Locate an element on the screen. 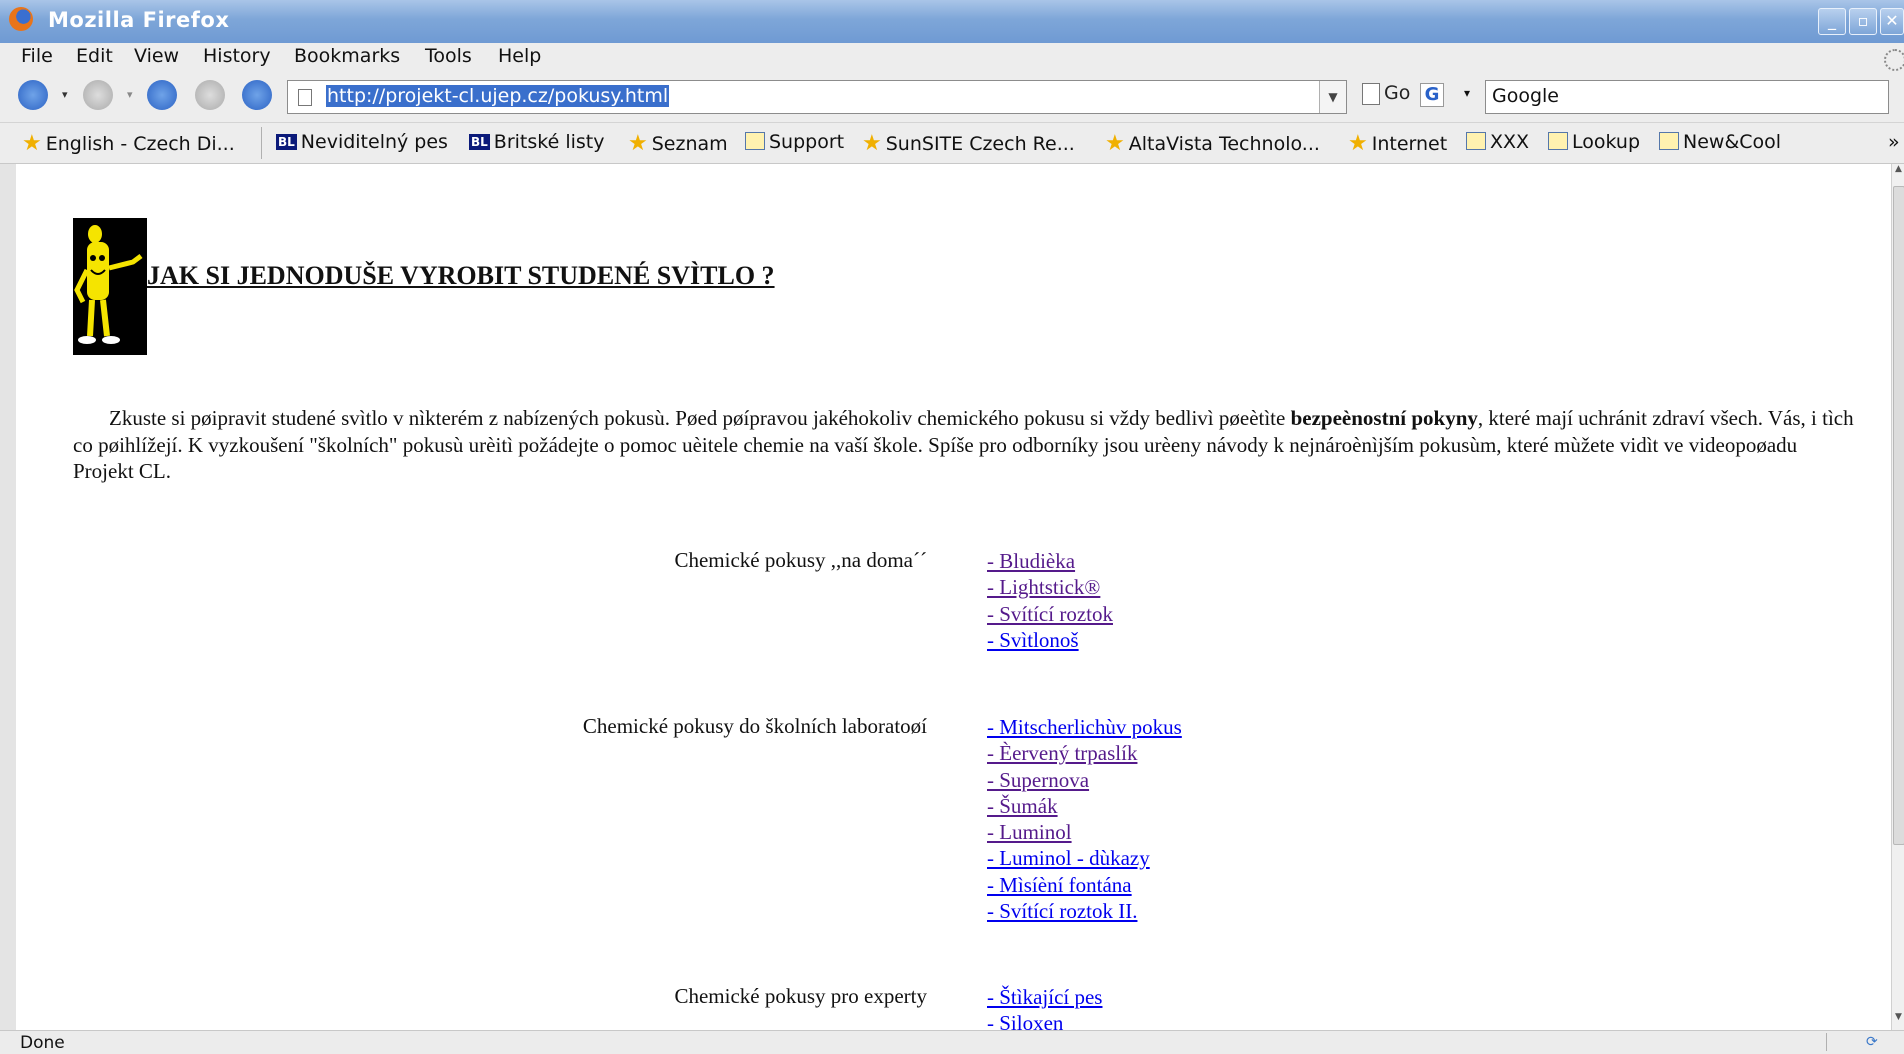  section-experts-links: - Štìkající pes - Siloxen is located at coordinates (1044, 1007).